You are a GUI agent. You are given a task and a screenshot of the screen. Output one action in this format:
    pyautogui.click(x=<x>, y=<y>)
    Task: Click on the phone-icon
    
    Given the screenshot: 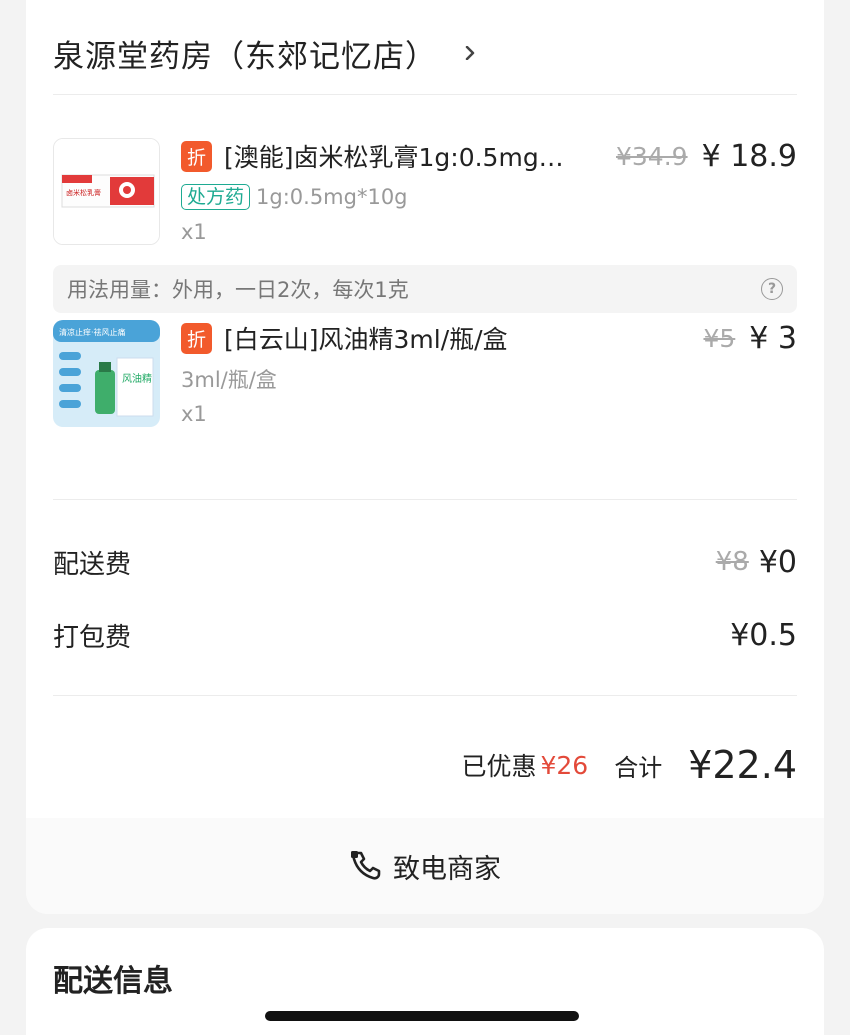 What is the action you would take?
    pyautogui.click(x=366, y=865)
    